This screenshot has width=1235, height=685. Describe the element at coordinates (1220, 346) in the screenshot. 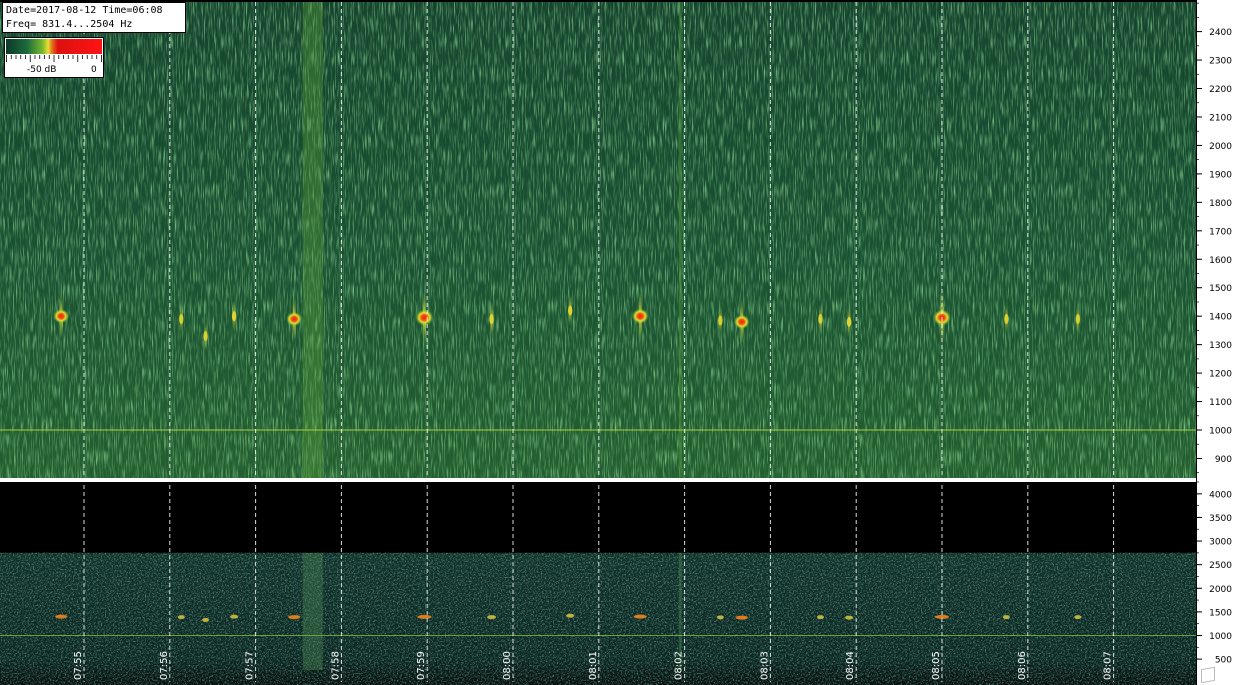

I see `freq-tick-label: 1300` at that location.